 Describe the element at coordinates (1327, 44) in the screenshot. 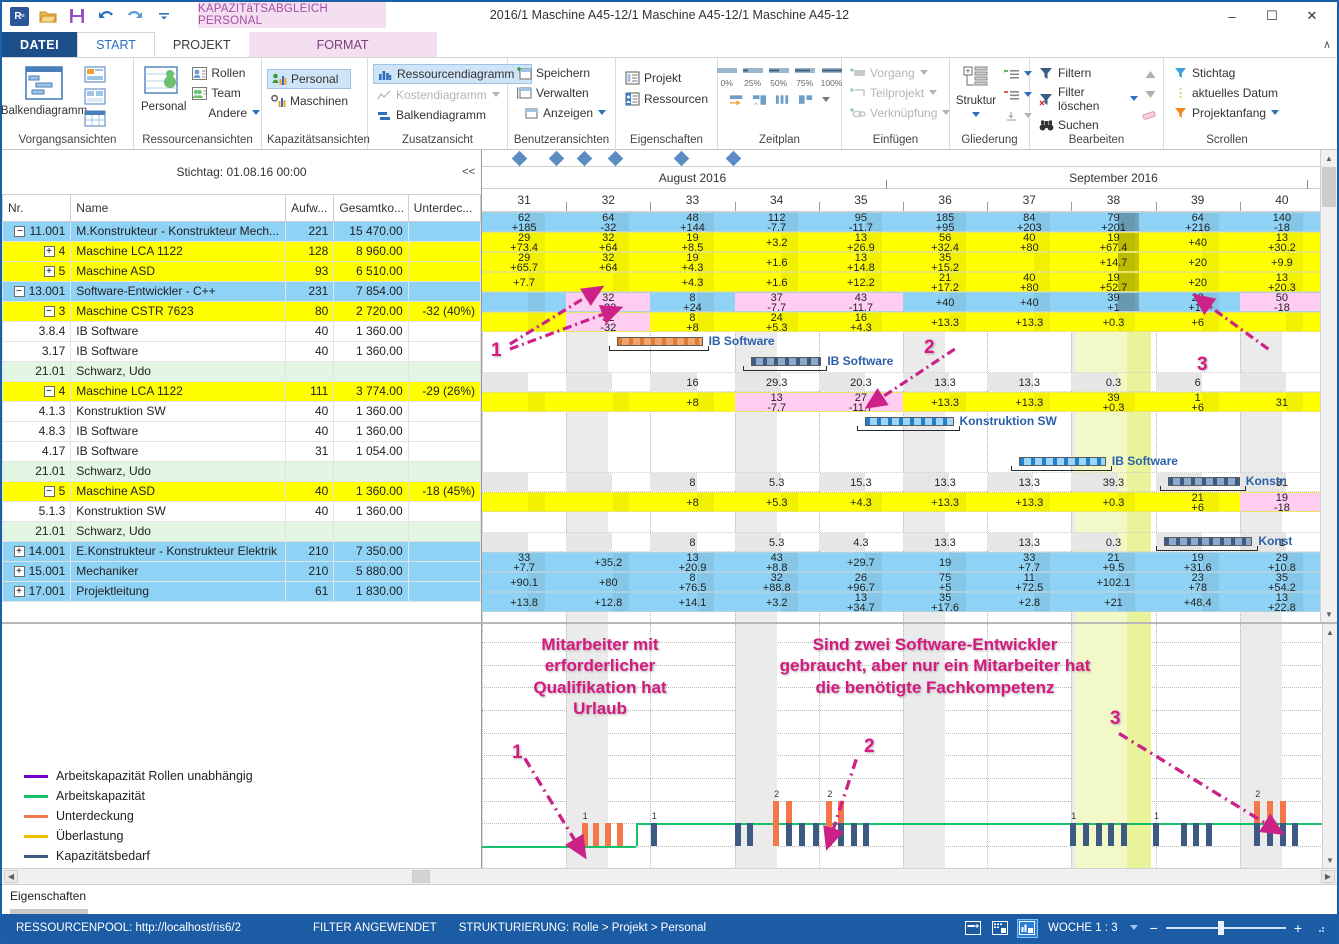

I see `collapse-ribbon-icon: ∧` at that location.